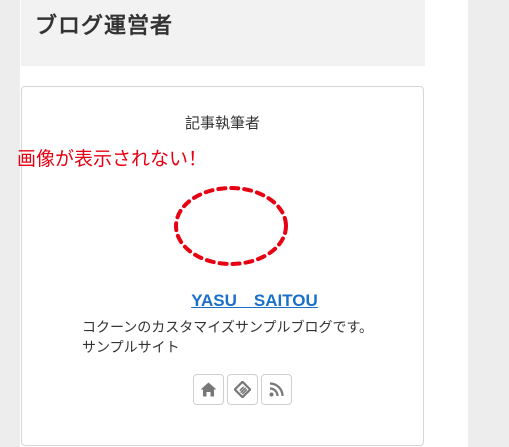  I want to click on home-icon, so click(208, 389).